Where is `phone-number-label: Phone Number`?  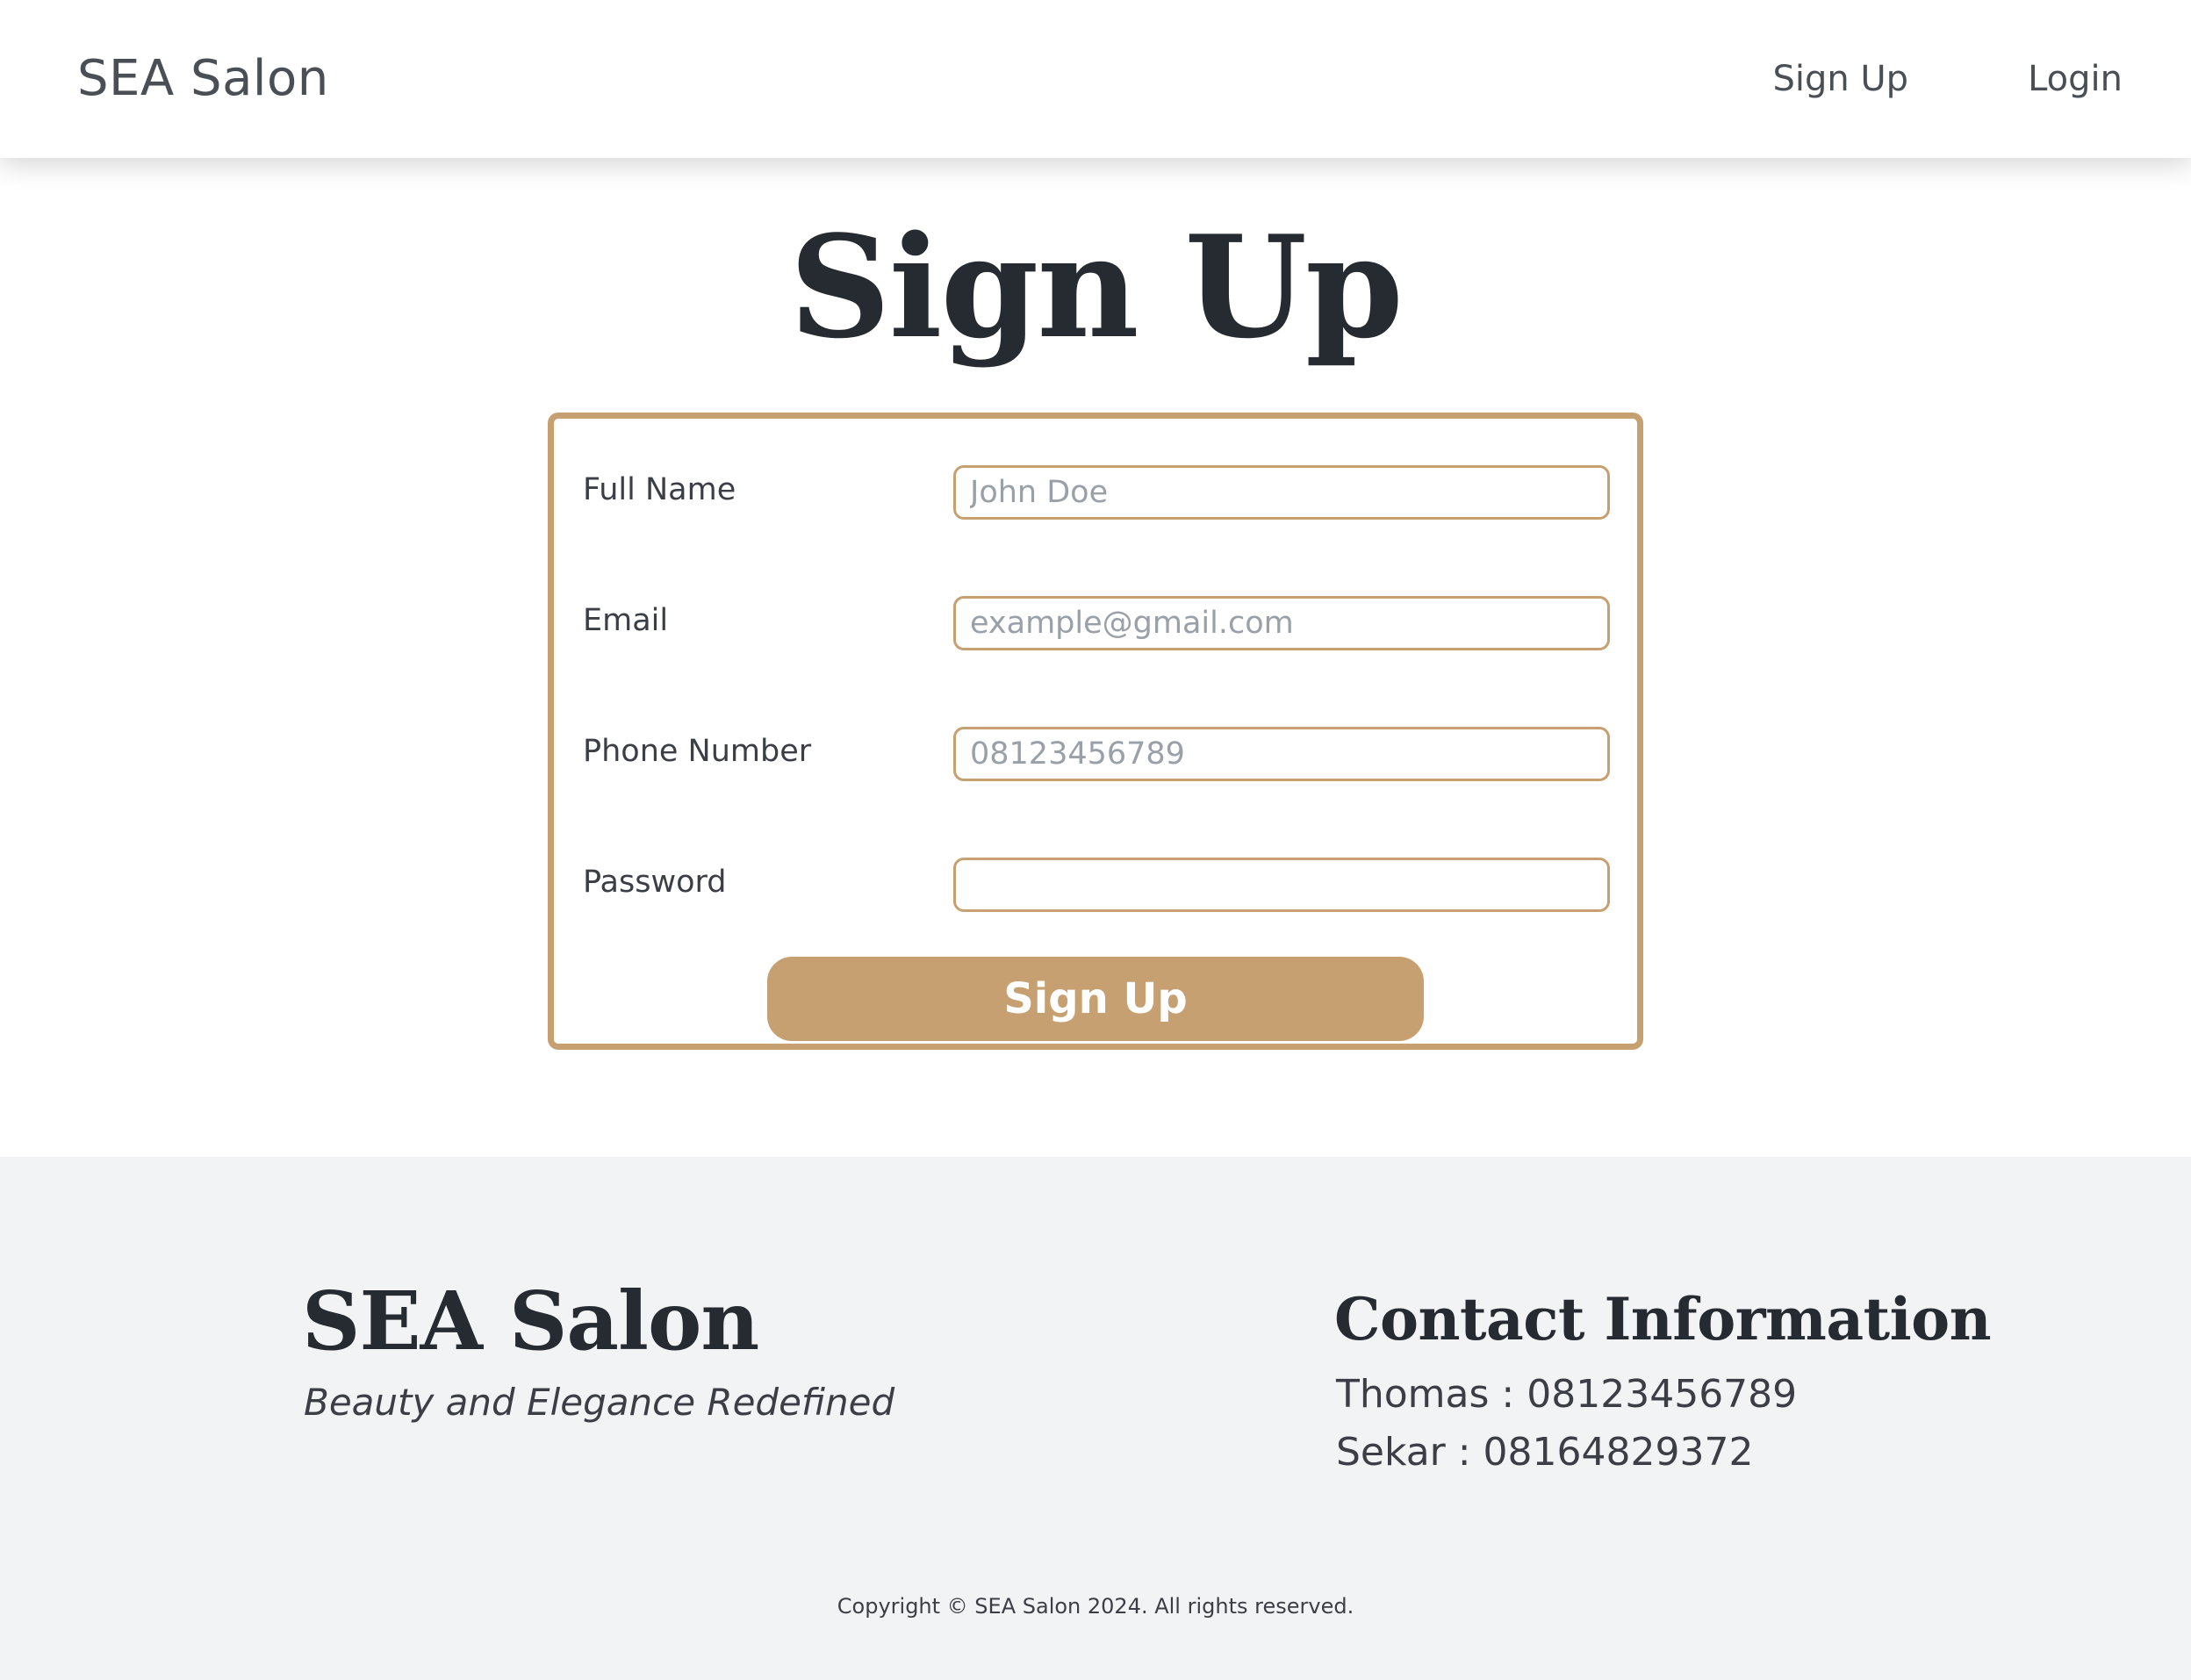 phone-number-label: Phone Number is located at coordinates (697, 751).